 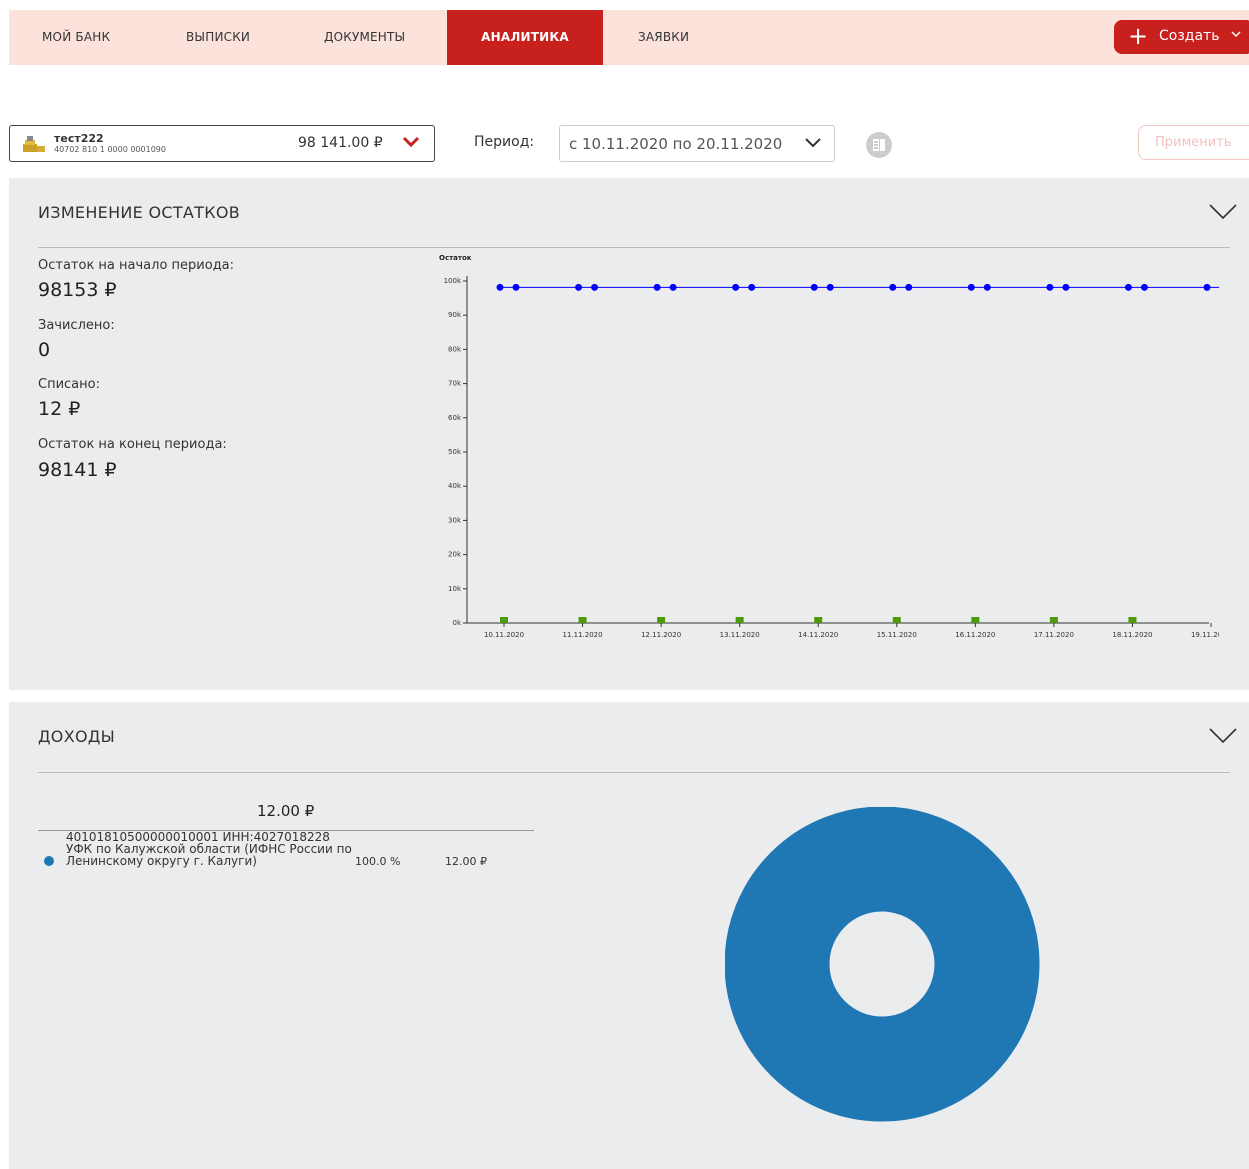 What do you see at coordinates (455, 315) in the screenshot?
I see `y-tick-label: 90k` at bounding box center [455, 315].